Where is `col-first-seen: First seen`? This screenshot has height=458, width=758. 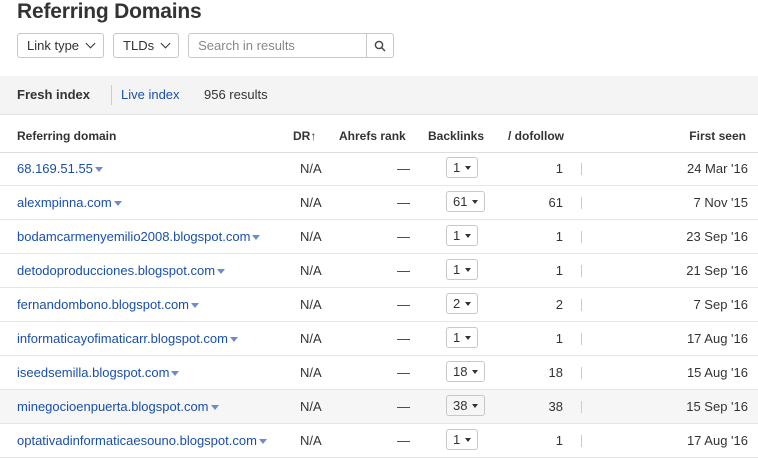 col-first-seen: First seen is located at coordinates (717, 136).